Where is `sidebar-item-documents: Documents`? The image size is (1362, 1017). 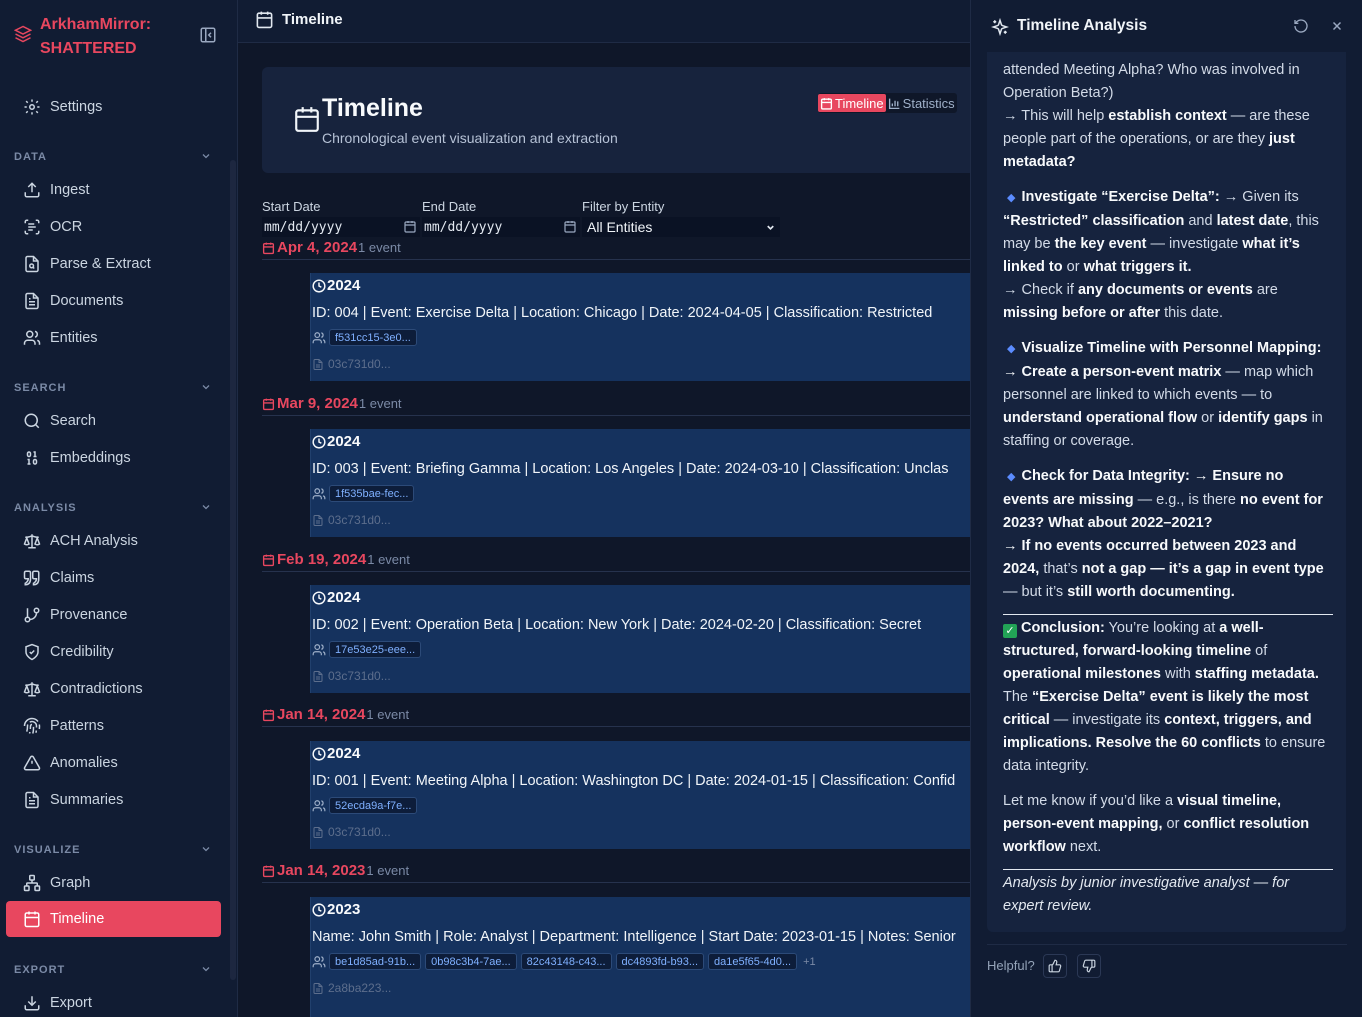 sidebar-item-documents: Documents is located at coordinates (113, 301).